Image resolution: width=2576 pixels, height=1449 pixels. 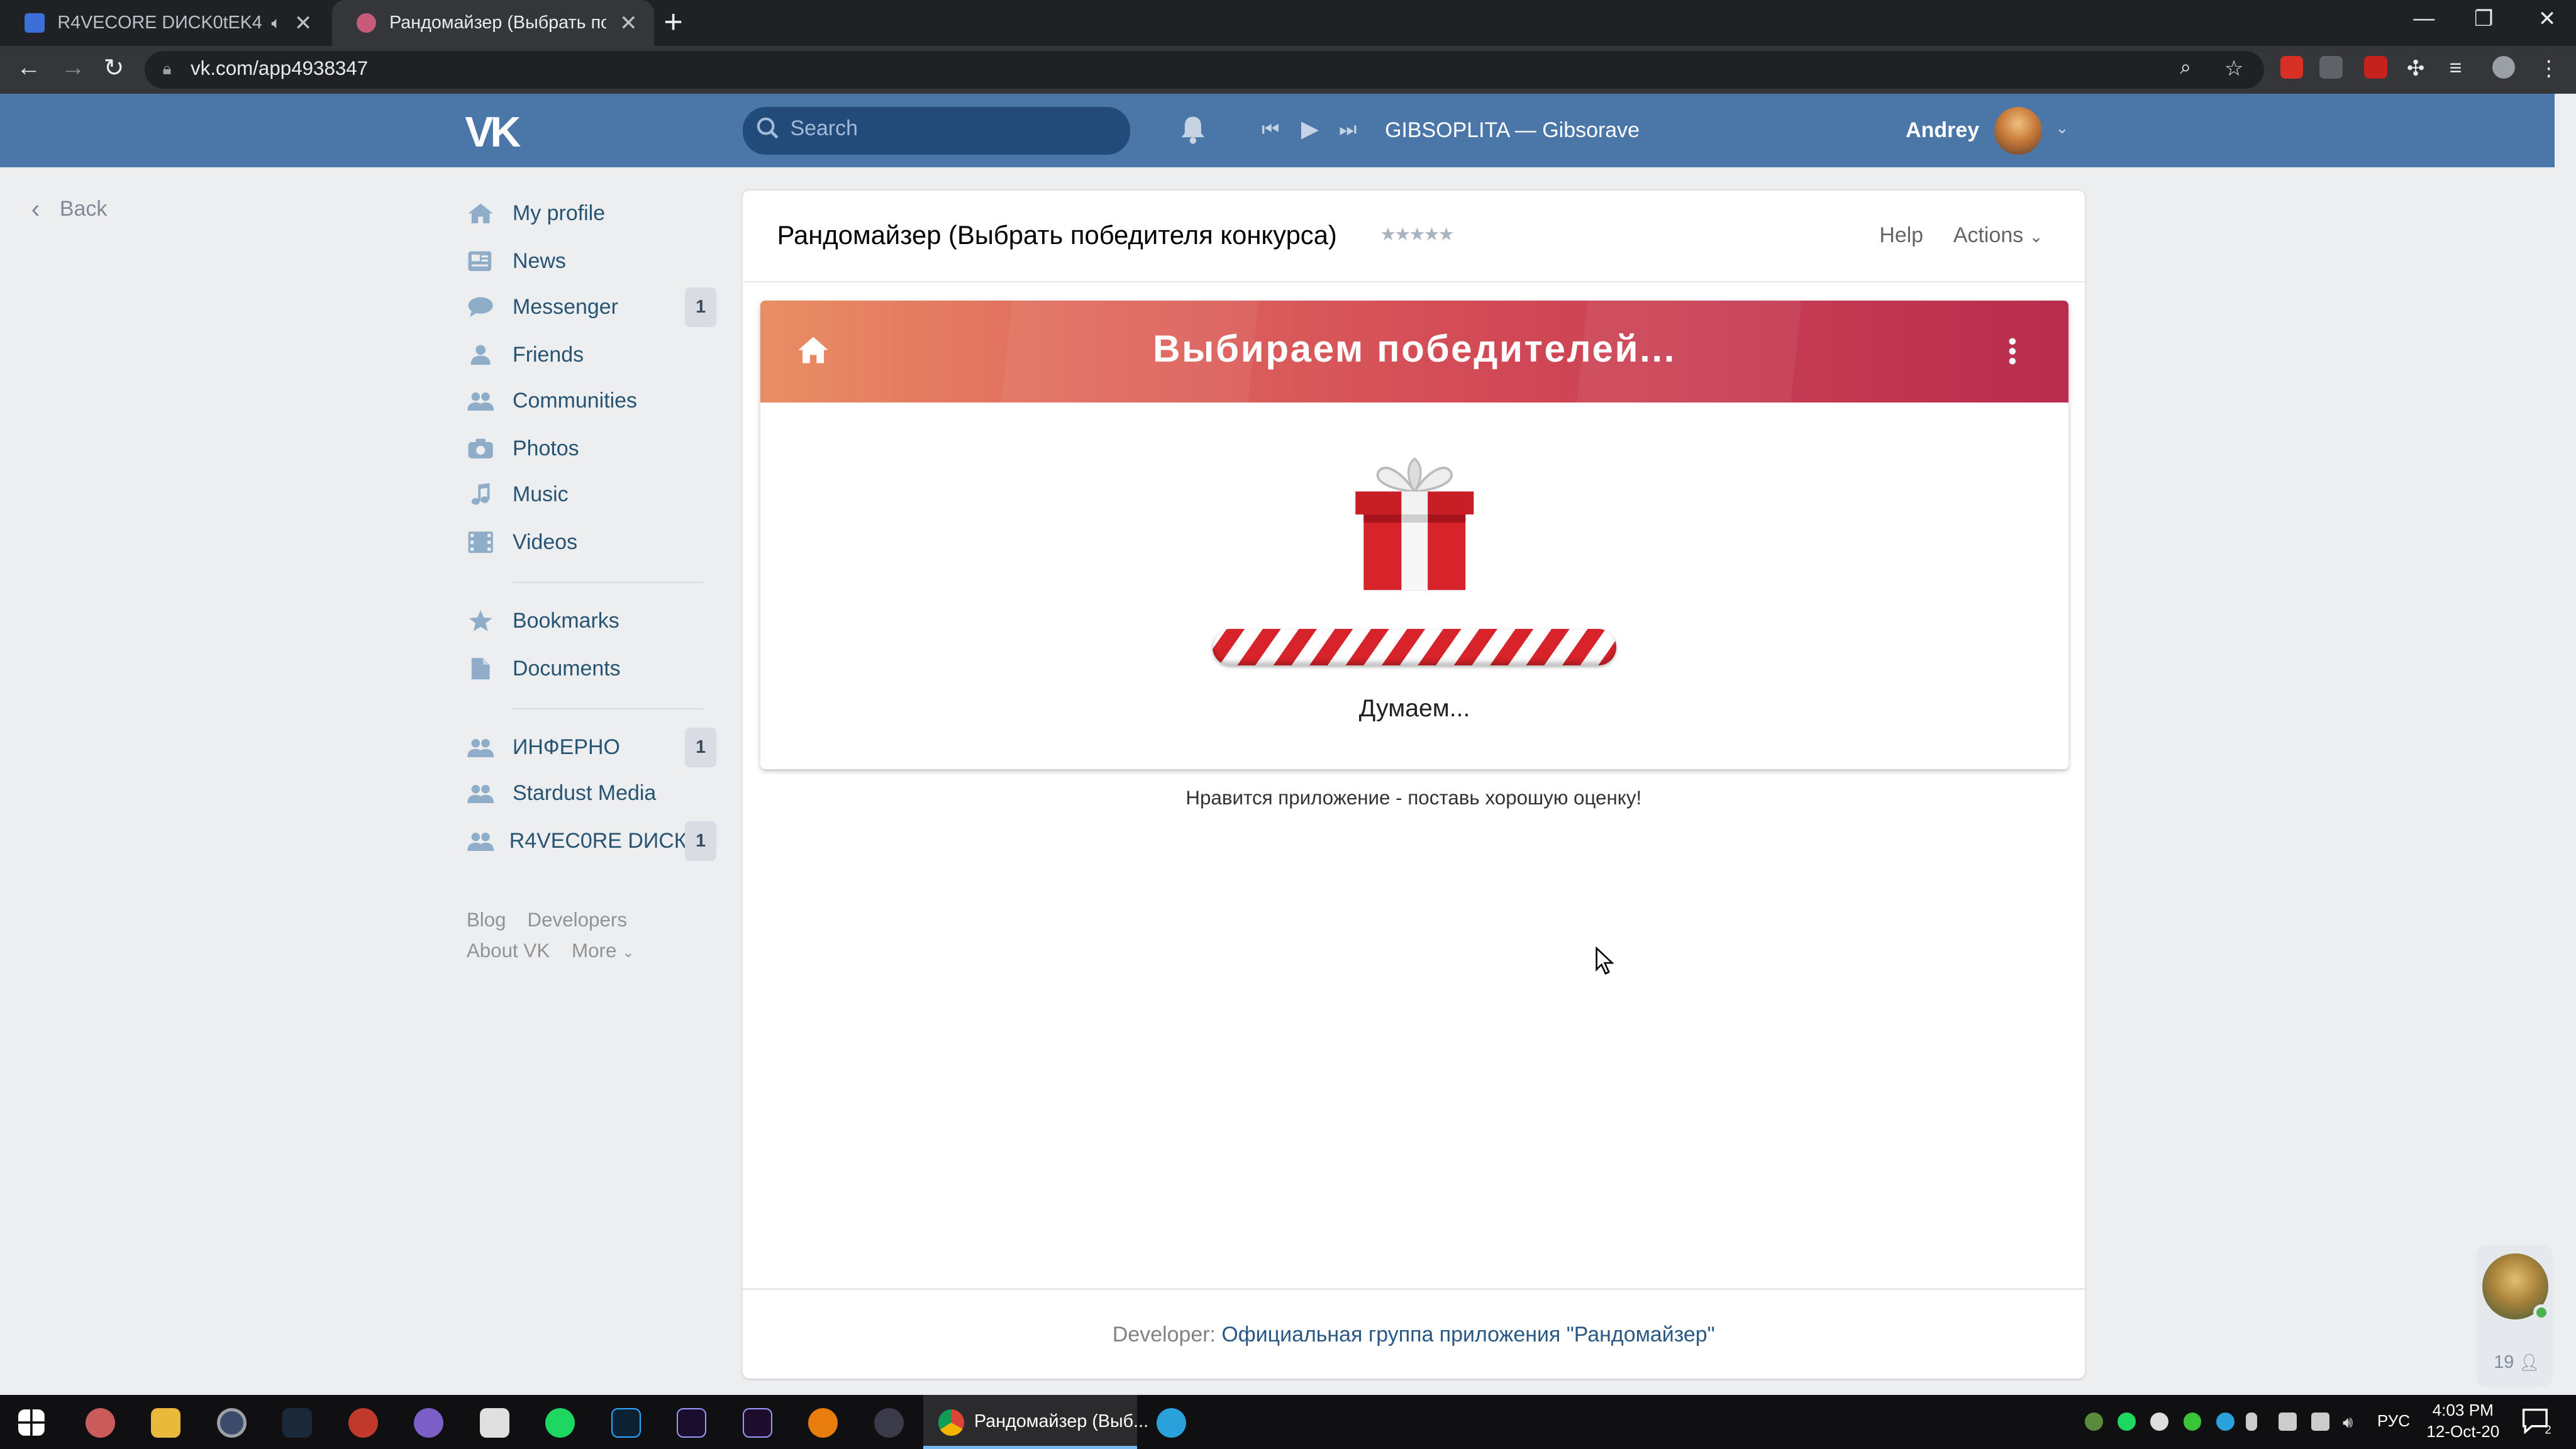 I want to click on url-text: vk.com/app4938347, so click(x=279, y=68).